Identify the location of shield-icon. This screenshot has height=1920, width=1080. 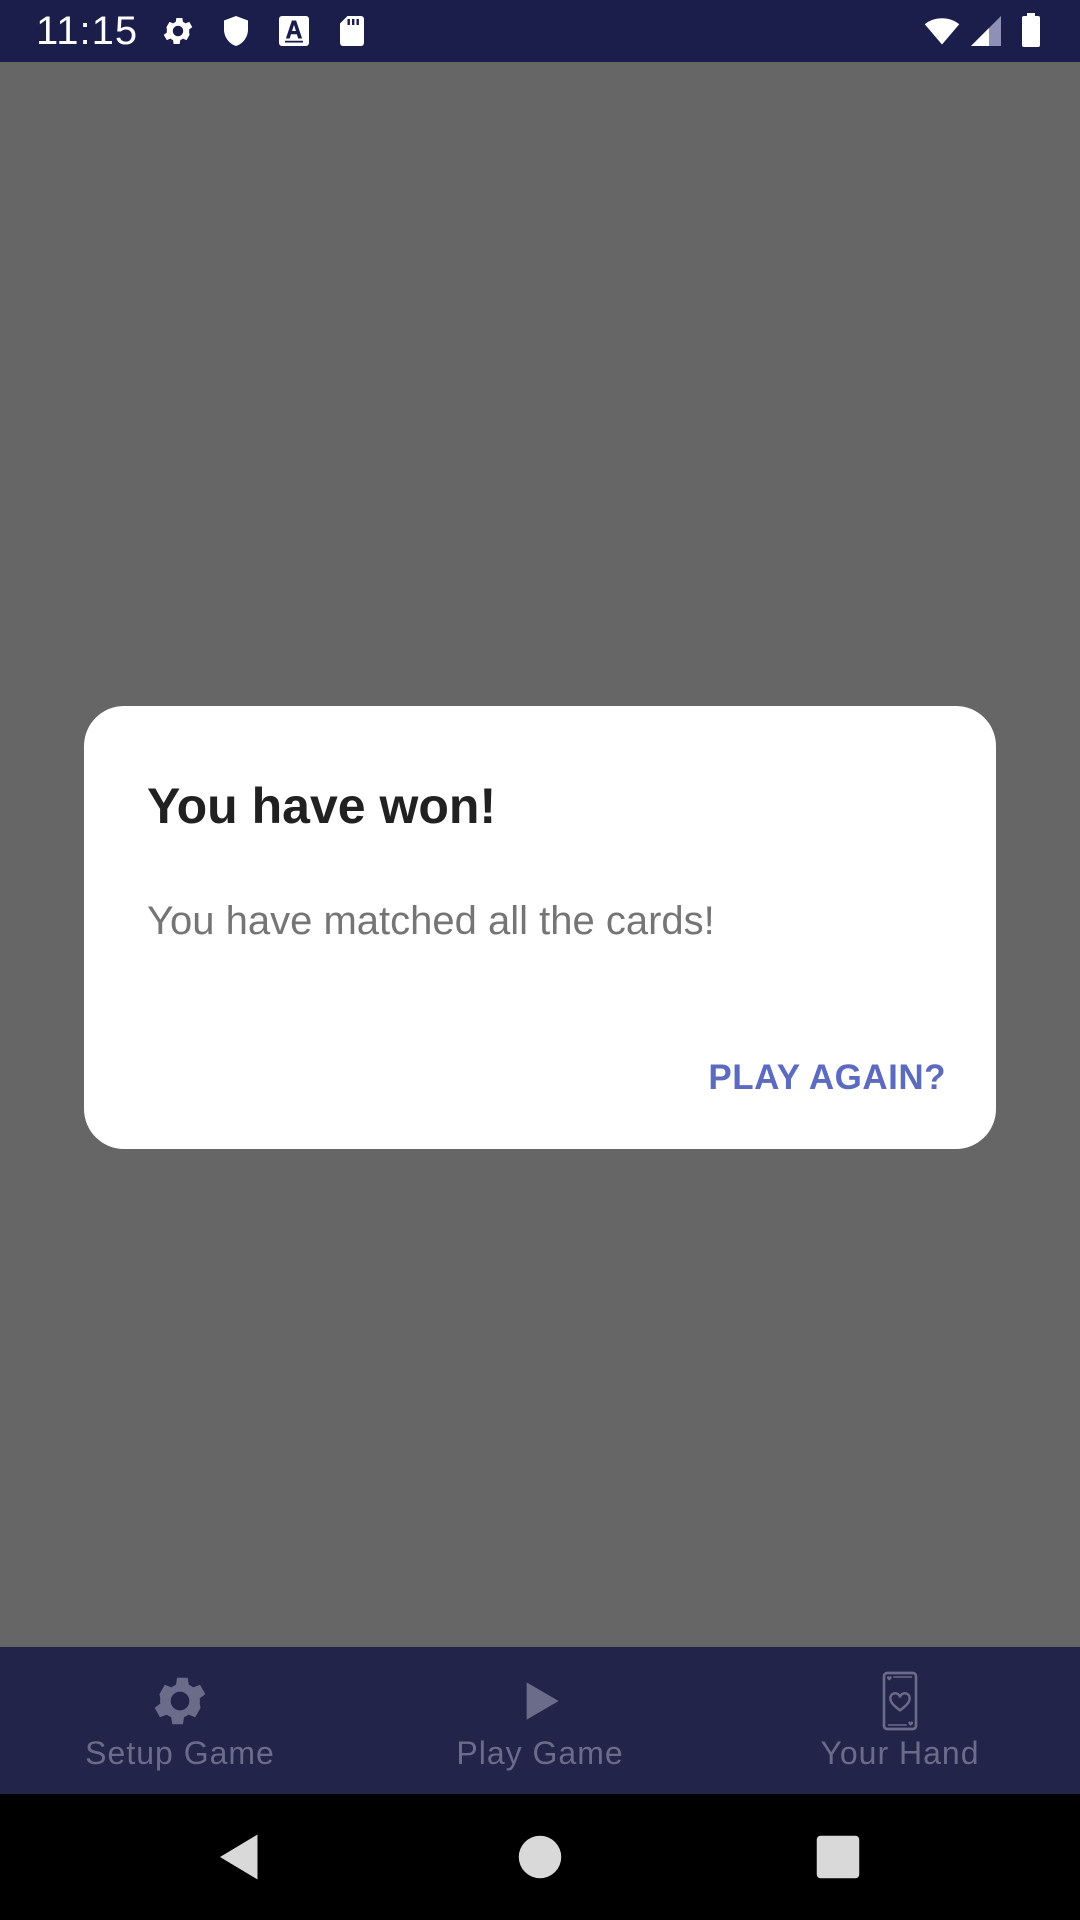
(236, 31).